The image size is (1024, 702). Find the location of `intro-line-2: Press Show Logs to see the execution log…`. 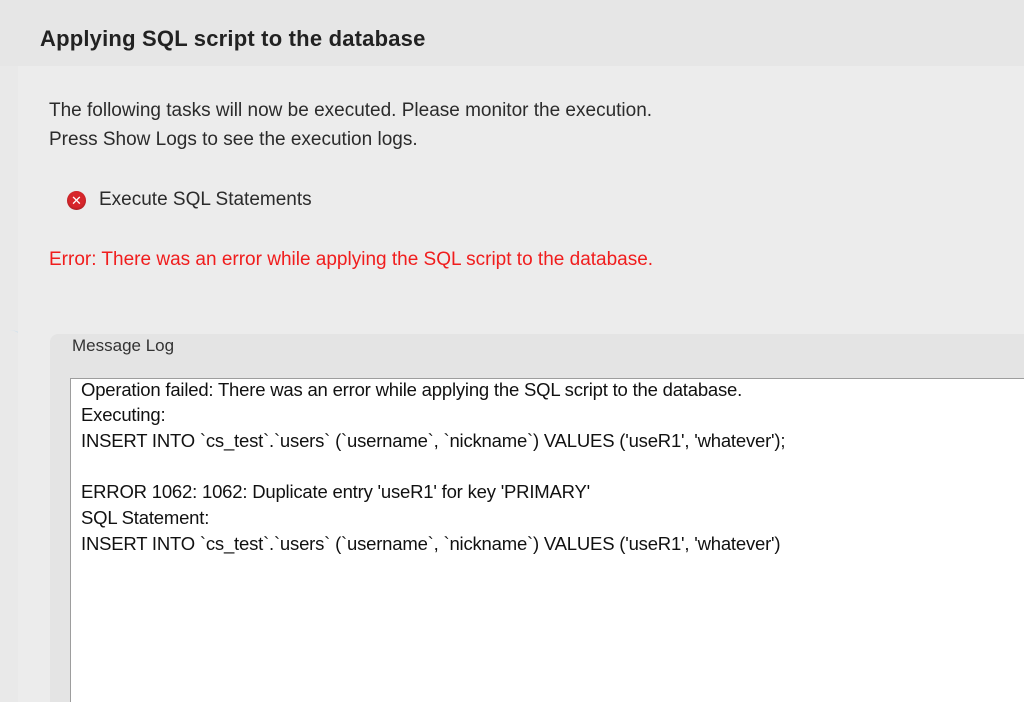

intro-line-2: Press Show Logs to see the execution log… is located at coordinates (233, 139).